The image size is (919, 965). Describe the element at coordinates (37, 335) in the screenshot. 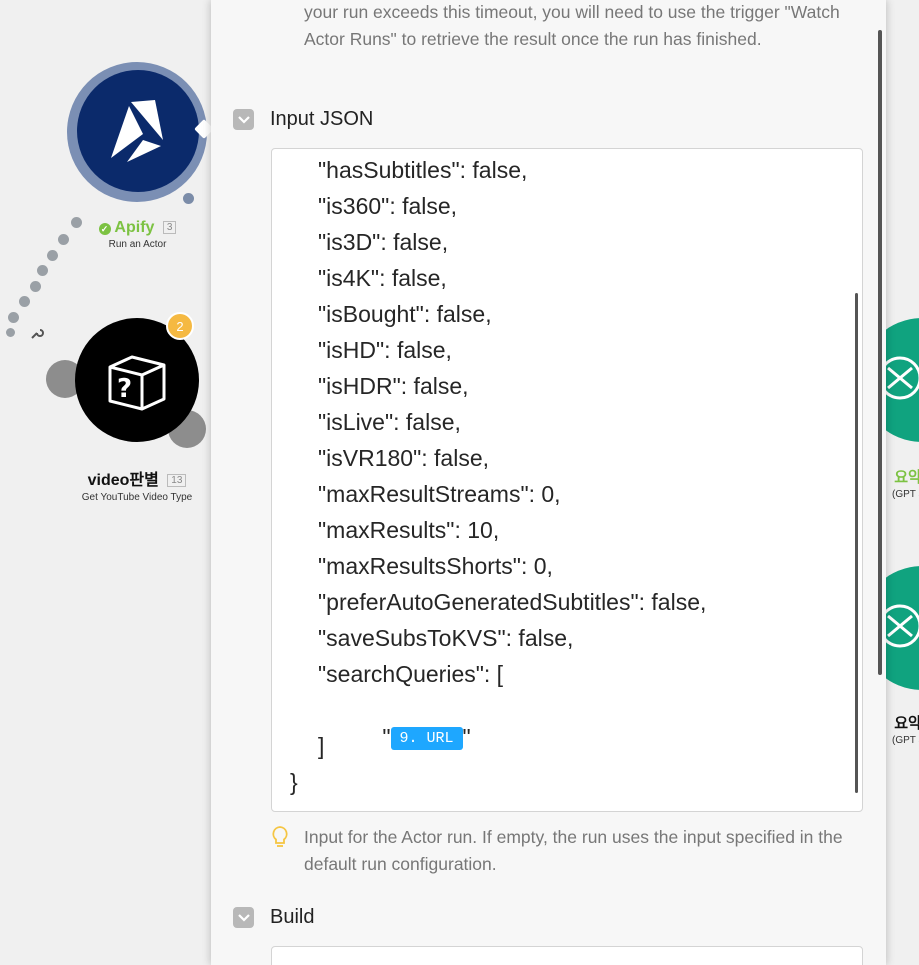

I see `wrench-icon` at that location.